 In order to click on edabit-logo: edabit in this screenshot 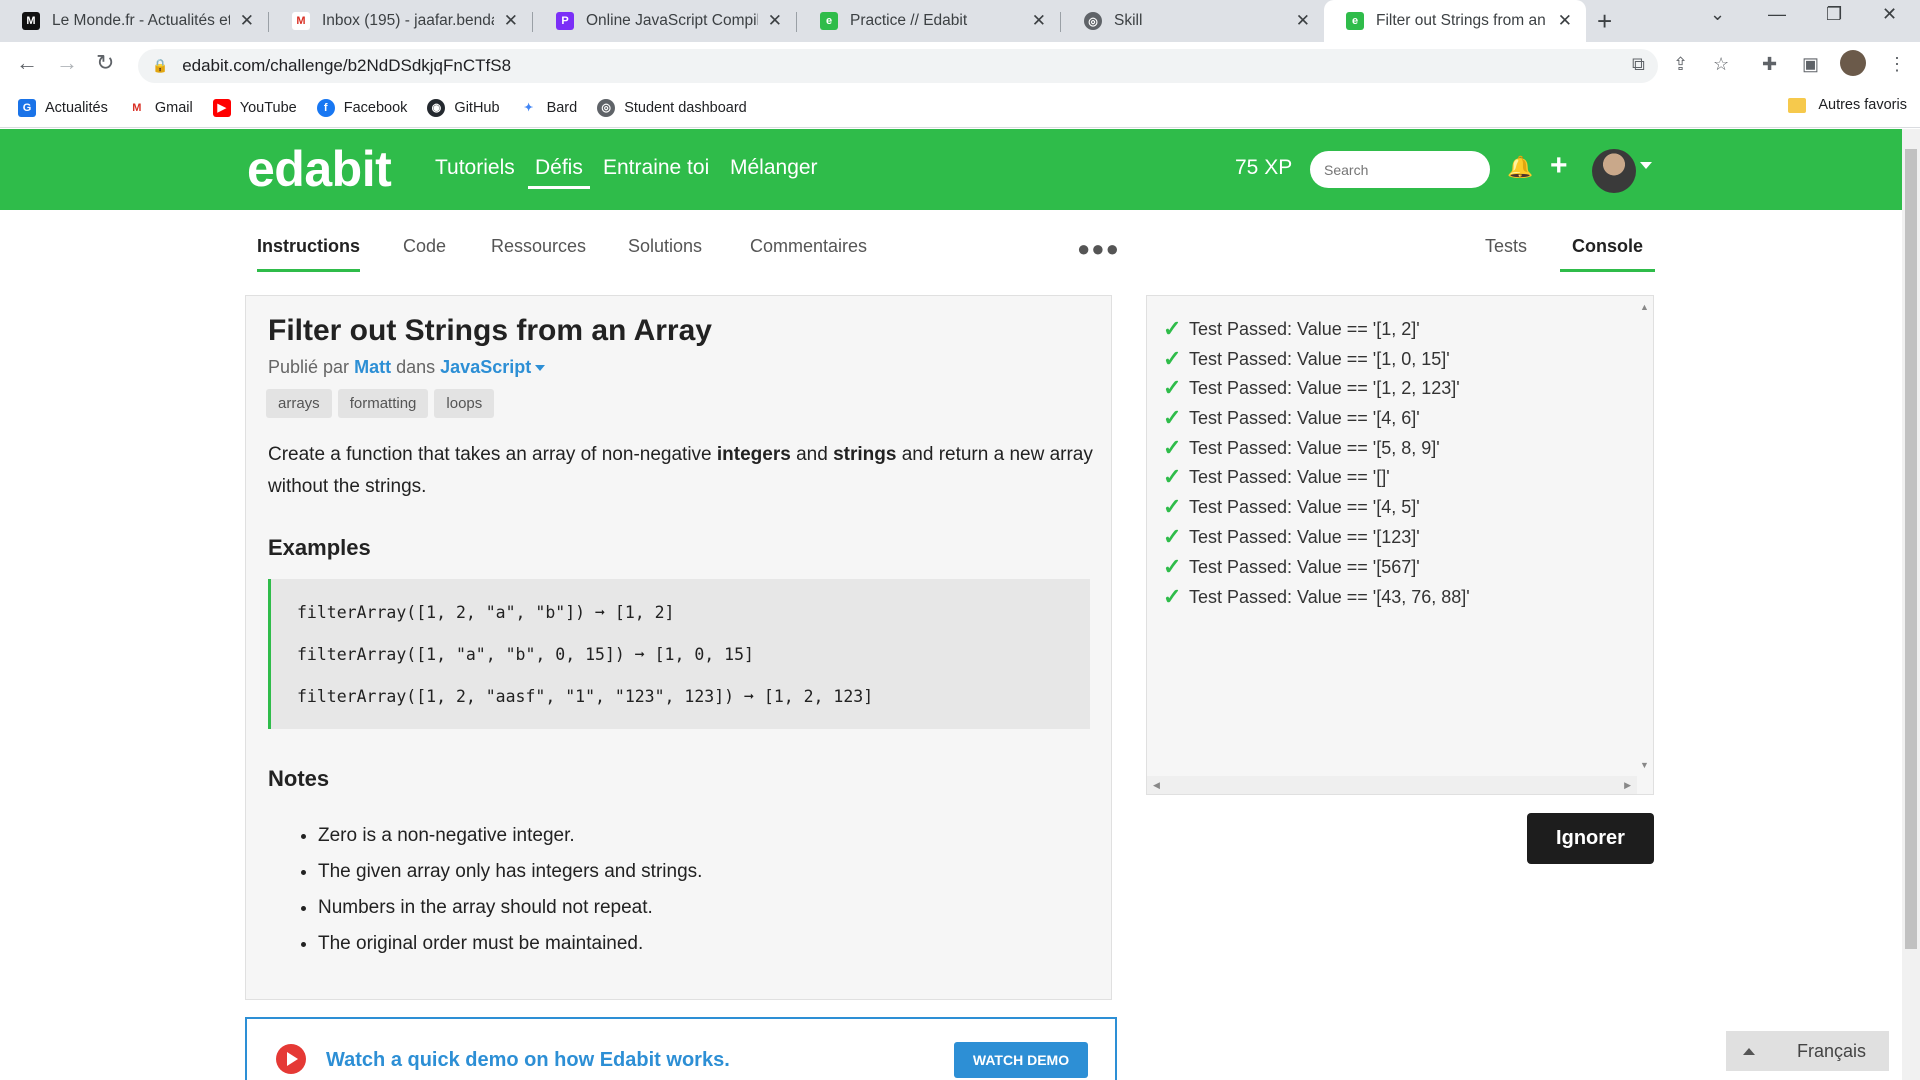, I will do `click(319, 169)`.